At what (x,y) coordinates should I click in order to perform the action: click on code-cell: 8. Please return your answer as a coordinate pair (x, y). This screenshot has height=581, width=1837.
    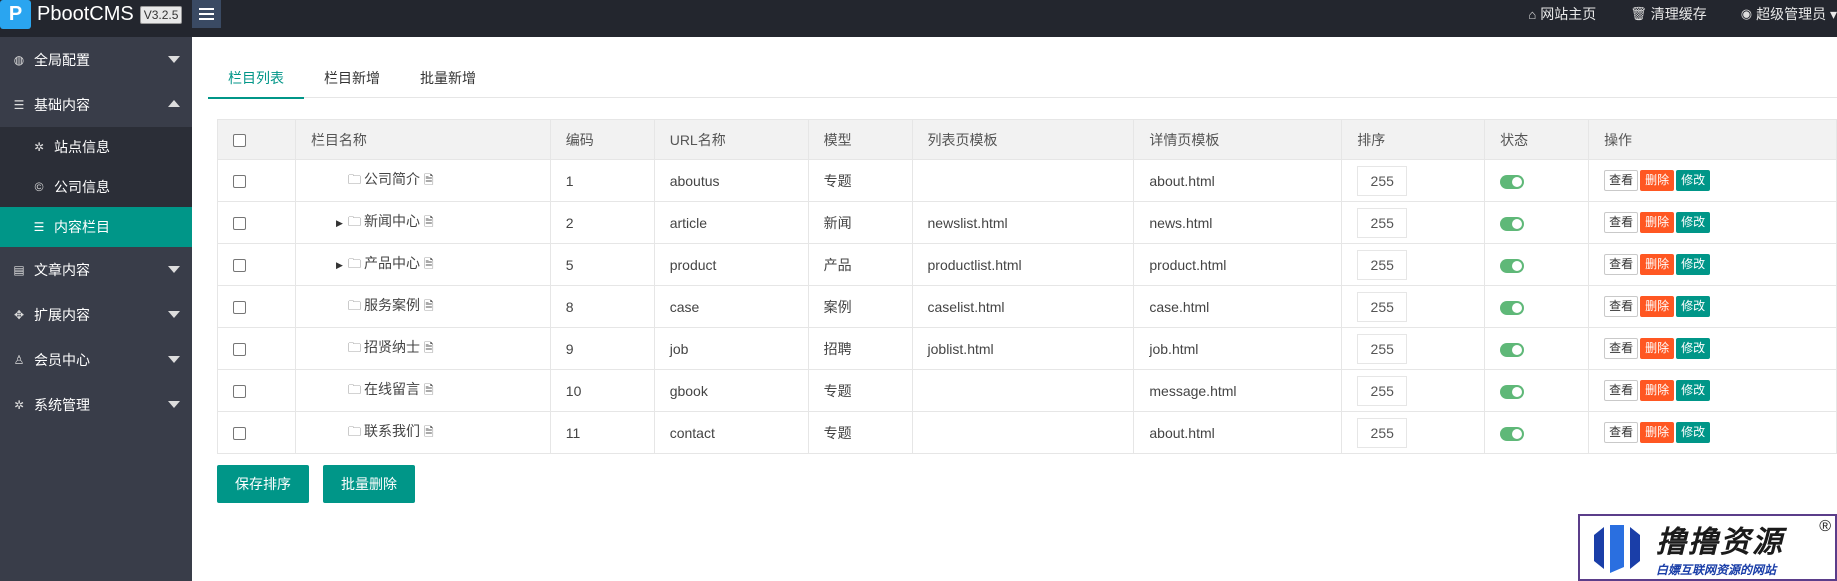
    Looking at the image, I should click on (602, 306).